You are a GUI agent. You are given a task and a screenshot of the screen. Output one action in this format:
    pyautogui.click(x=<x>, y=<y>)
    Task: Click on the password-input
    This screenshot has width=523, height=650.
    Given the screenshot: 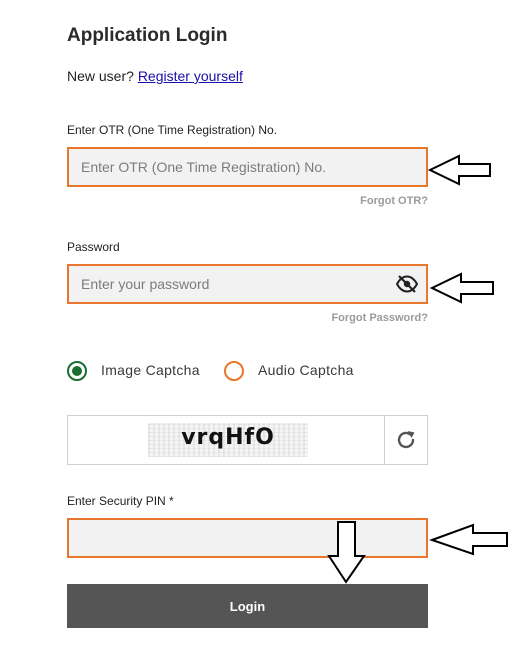 What is the action you would take?
    pyautogui.click(x=247, y=284)
    